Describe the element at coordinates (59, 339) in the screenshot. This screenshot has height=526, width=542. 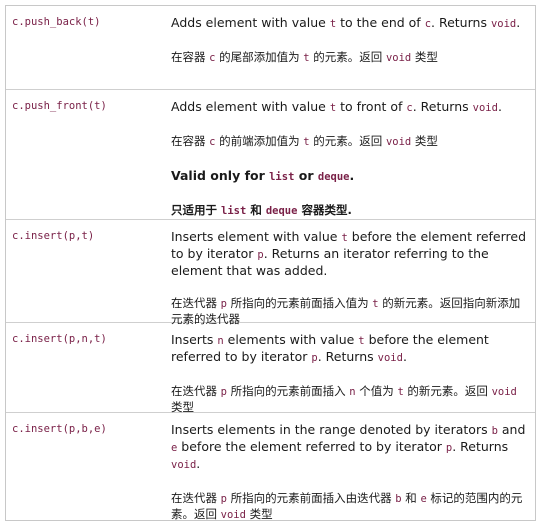
I see `operation-code: c.insert(p,n,t)` at that location.